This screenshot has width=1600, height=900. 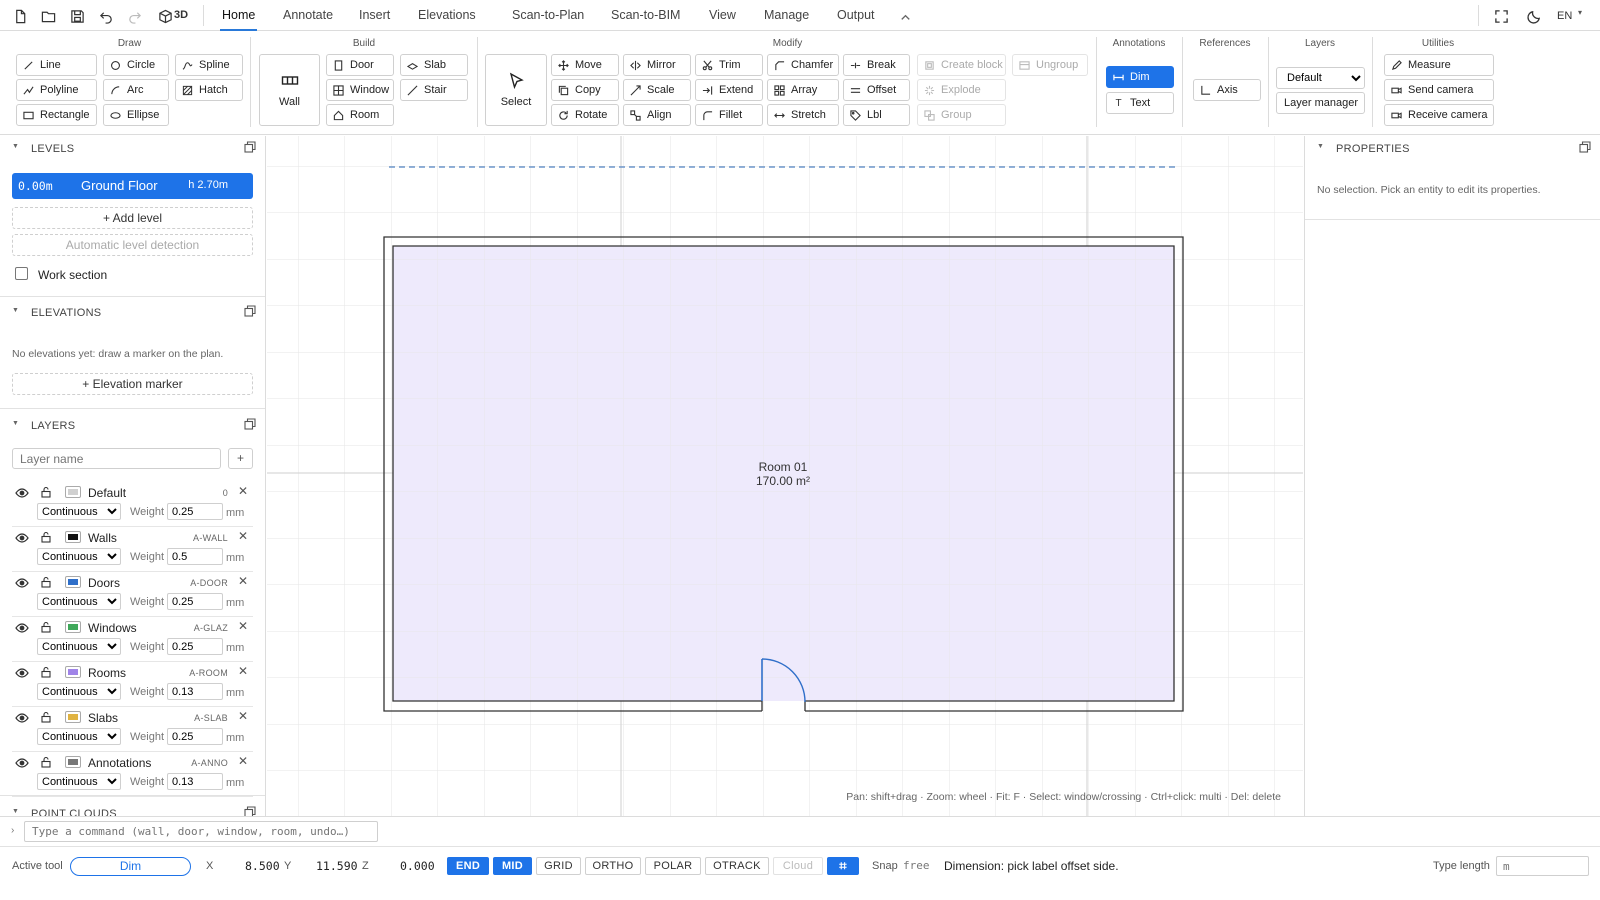 I want to click on array-button: Array, so click(x=803, y=90).